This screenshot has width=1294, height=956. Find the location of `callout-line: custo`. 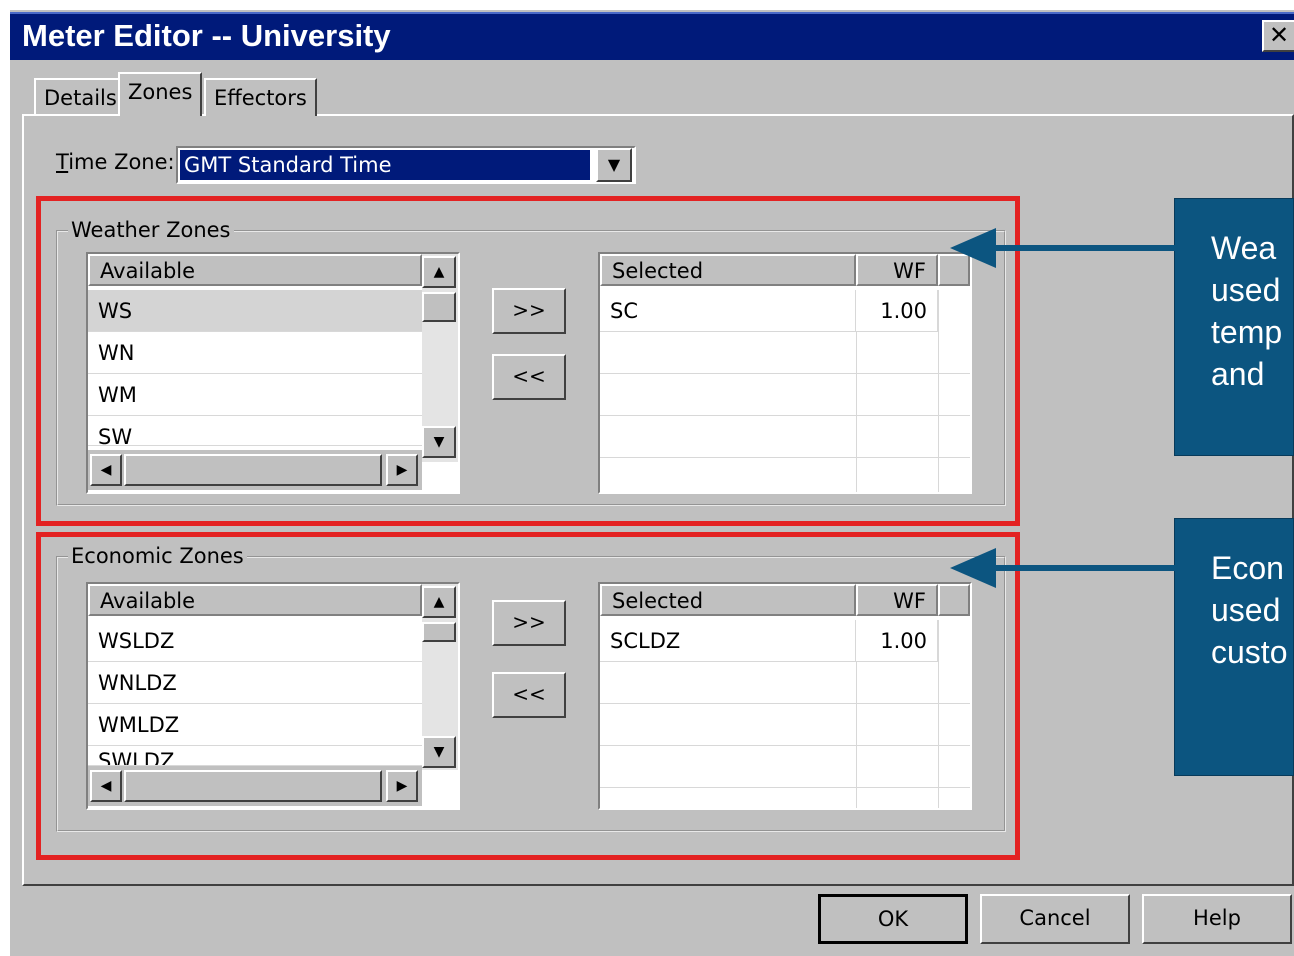

callout-line: custo is located at coordinates (1249, 652).